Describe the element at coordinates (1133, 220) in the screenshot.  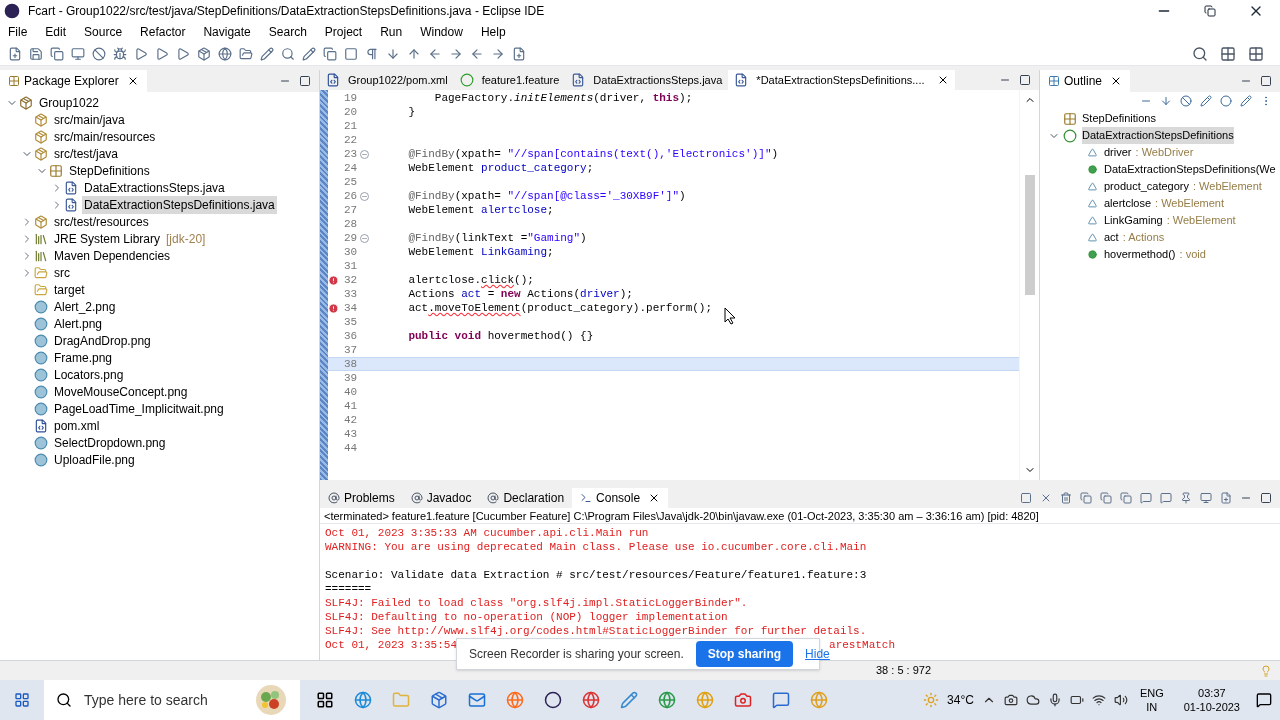
I see `outline-item: LinkGaming` at that location.